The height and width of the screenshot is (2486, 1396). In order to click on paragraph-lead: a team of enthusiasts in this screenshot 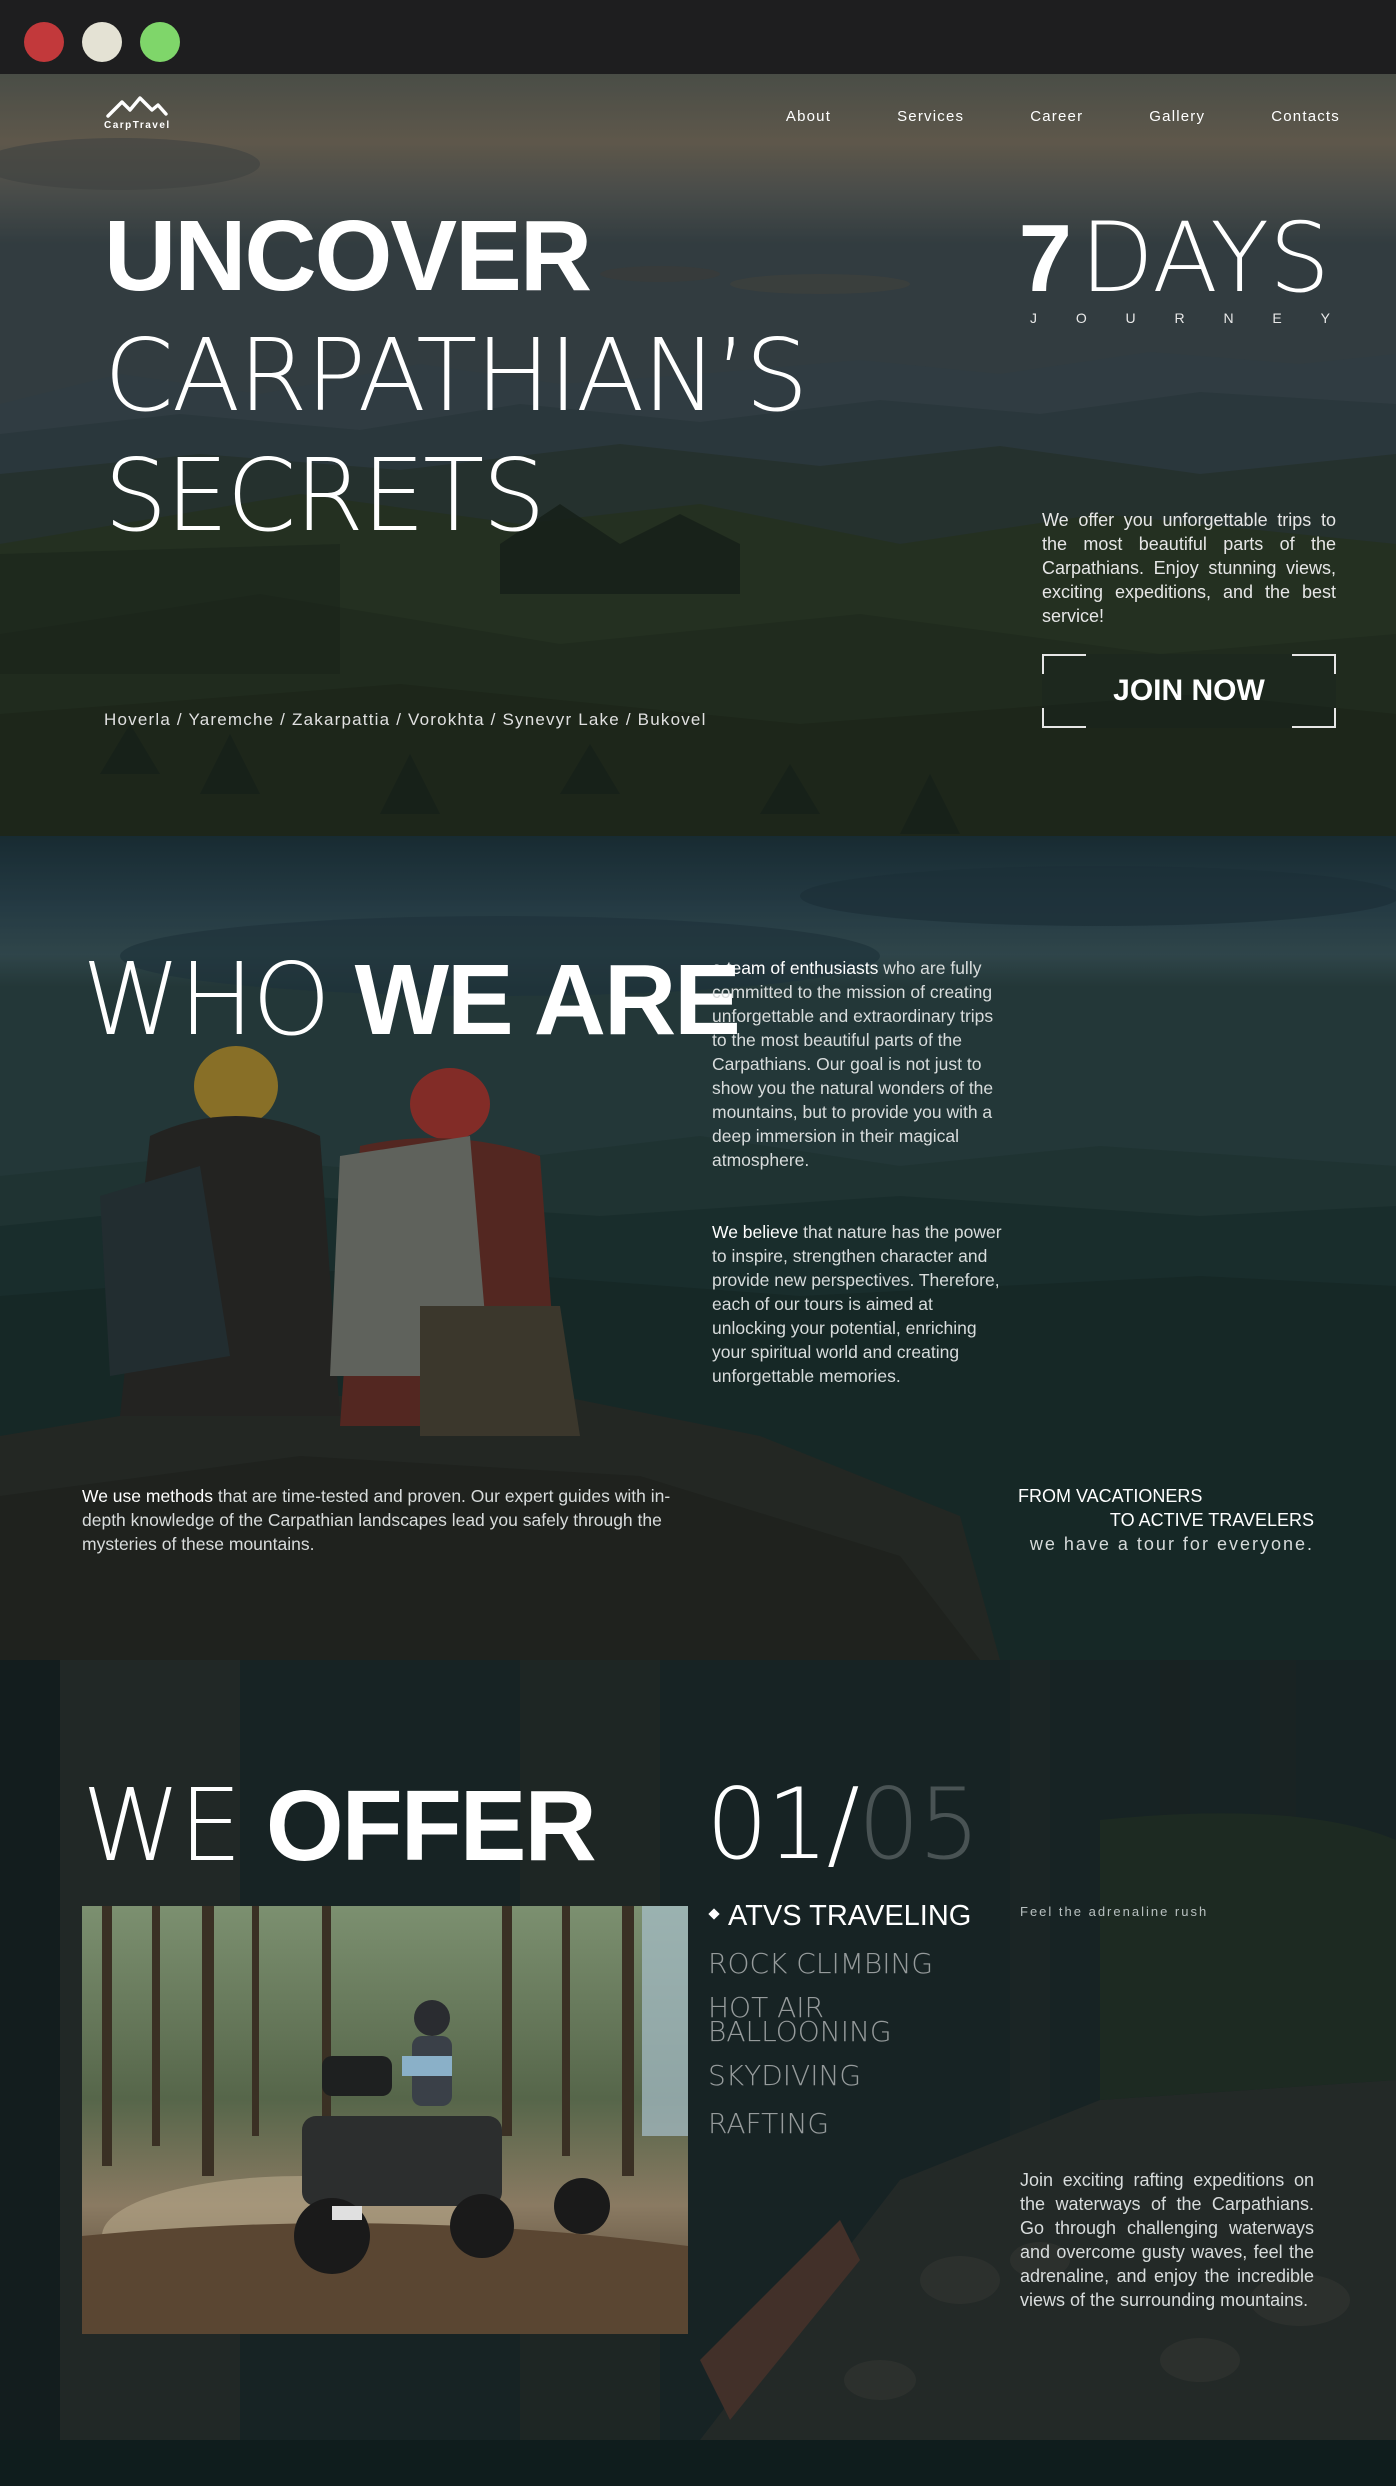, I will do `click(795, 968)`.